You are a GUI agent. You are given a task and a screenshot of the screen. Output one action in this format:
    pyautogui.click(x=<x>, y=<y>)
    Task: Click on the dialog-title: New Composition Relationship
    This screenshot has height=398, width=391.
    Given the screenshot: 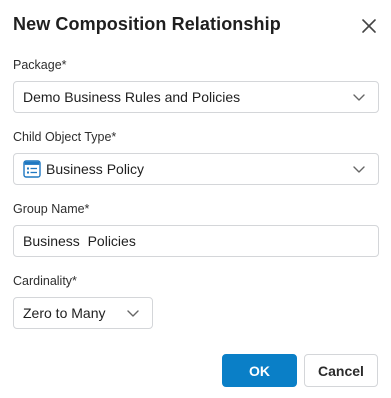 What is the action you would take?
    pyautogui.click(x=147, y=24)
    